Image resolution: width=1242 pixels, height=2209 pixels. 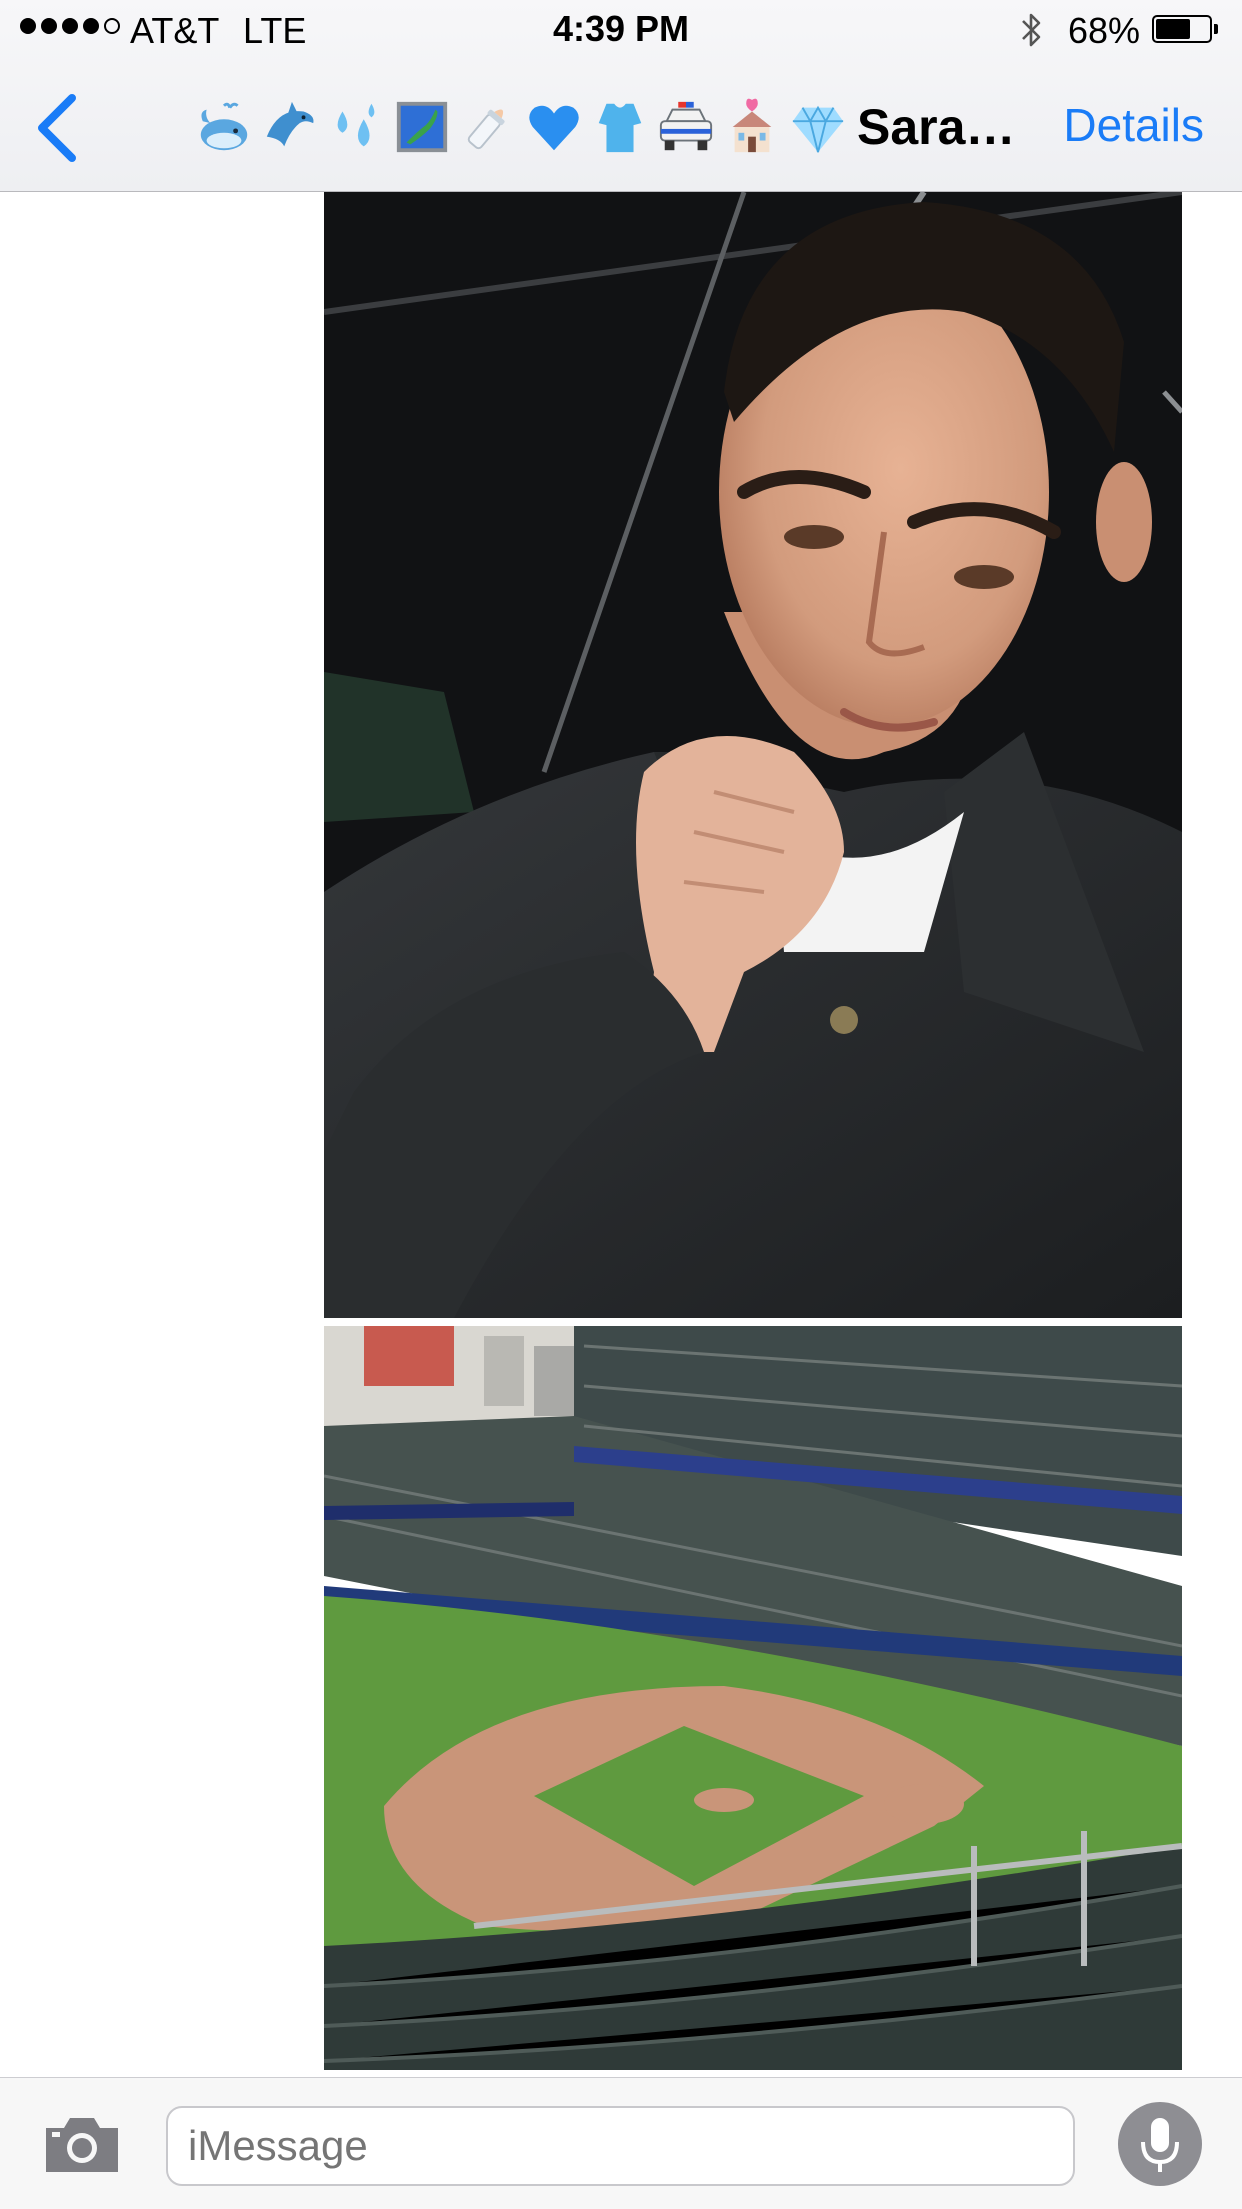 What do you see at coordinates (752, 125) in the screenshot?
I see `wedding-chapel-icon` at bounding box center [752, 125].